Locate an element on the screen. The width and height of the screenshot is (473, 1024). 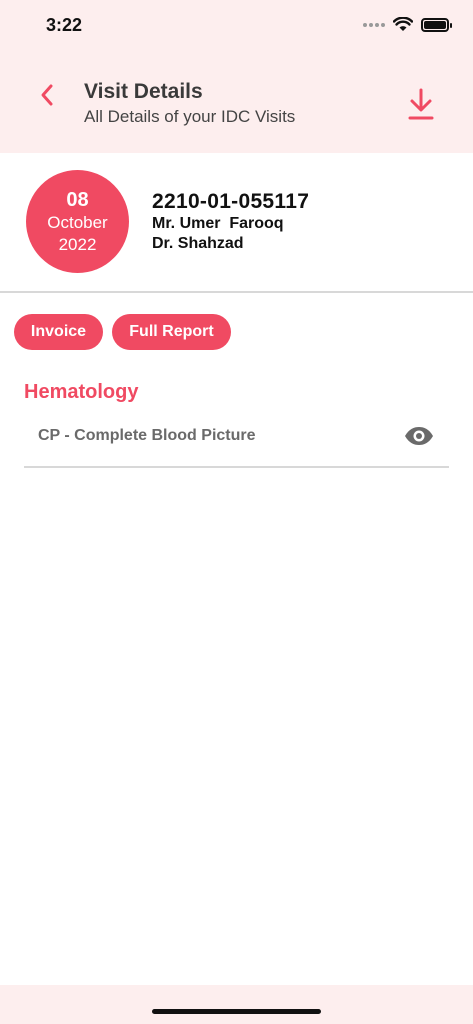
eye-icon is located at coordinates (419, 436).